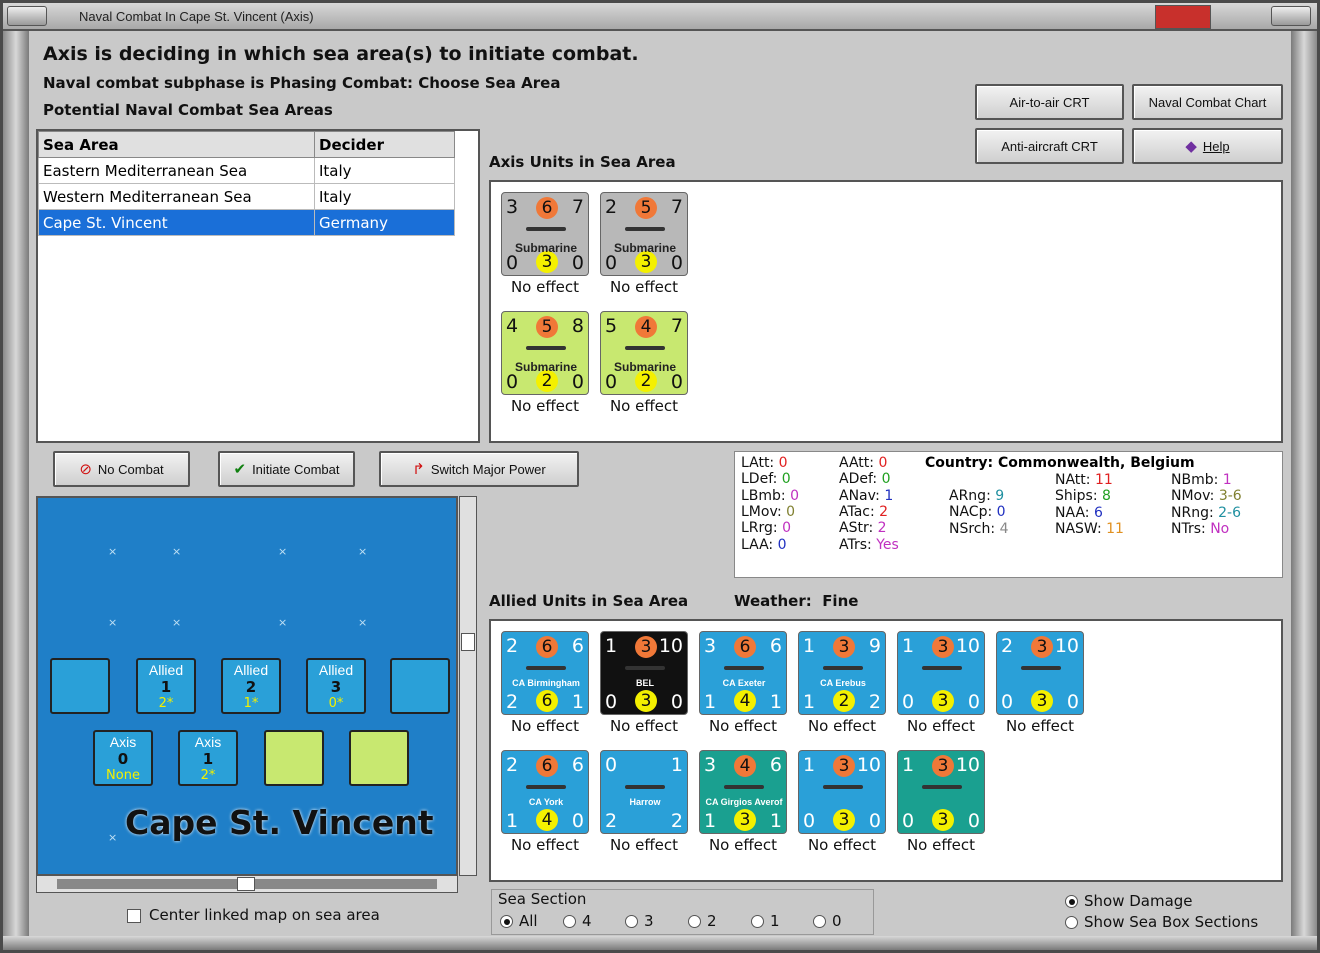 This screenshot has height=953, width=1320. What do you see at coordinates (775, 765) in the screenshot?
I see `counter-value: 6` at bounding box center [775, 765].